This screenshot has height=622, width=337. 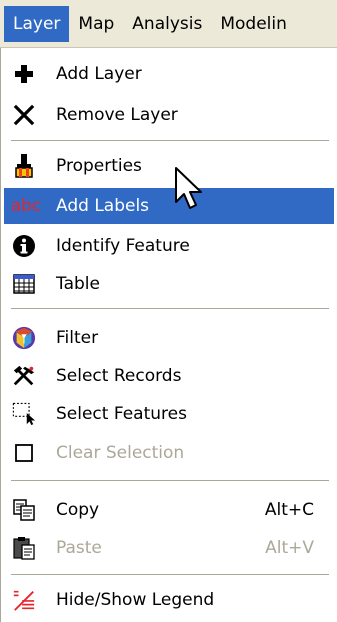 I want to click on x-icon, so click(x=24, y=115).